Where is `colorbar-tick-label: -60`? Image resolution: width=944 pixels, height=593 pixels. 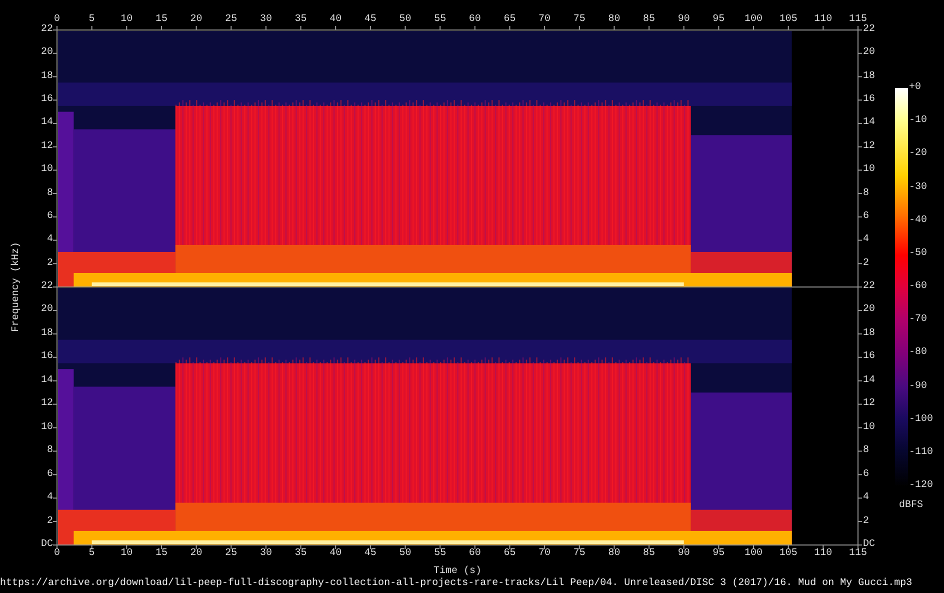
colorbar-tick-label: -60 is located at coordinates (918, 287).